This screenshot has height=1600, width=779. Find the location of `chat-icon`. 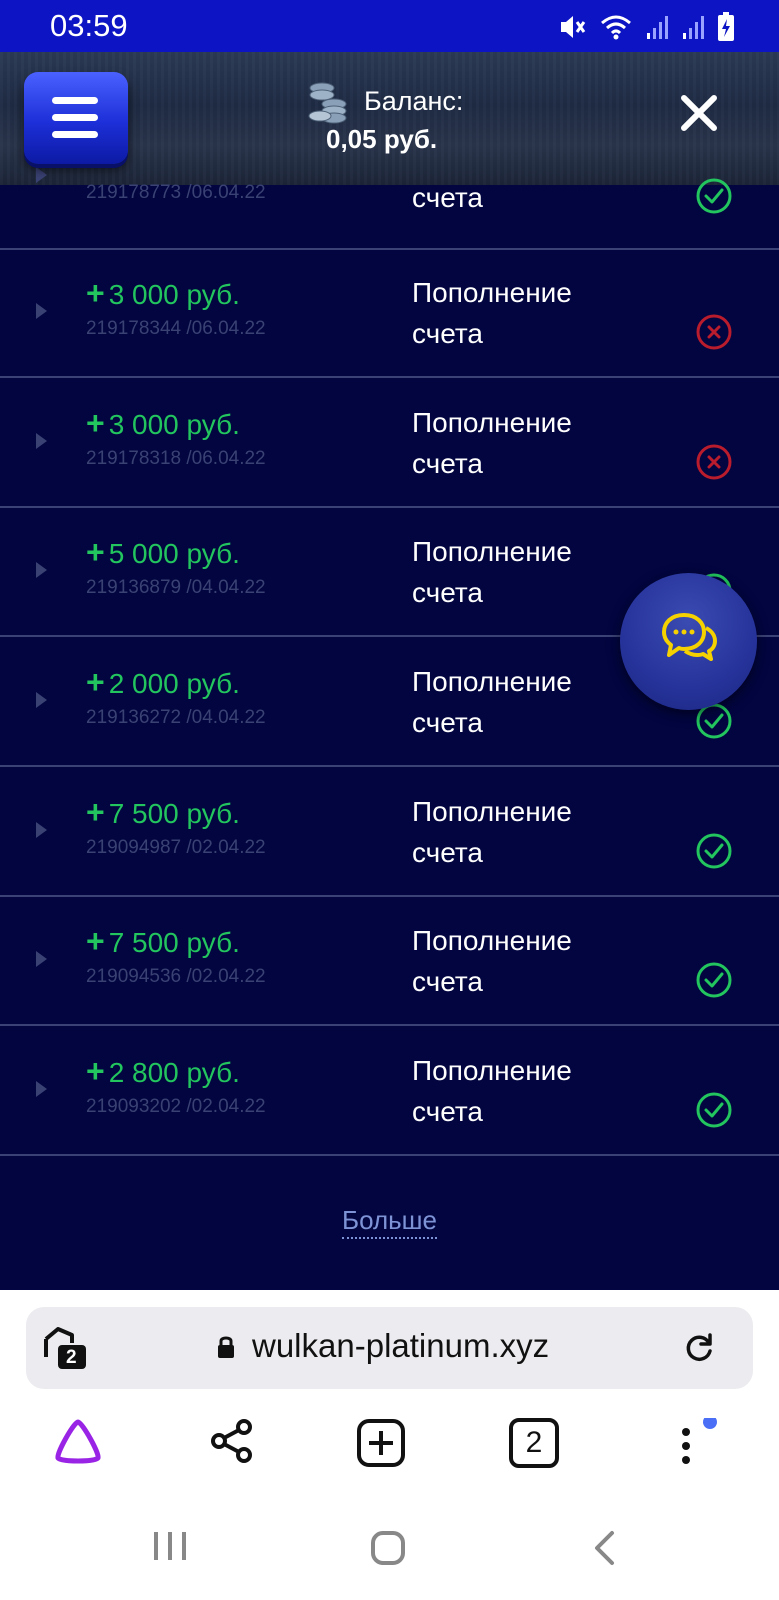

chat-icon is located at coordinates (689, 637).